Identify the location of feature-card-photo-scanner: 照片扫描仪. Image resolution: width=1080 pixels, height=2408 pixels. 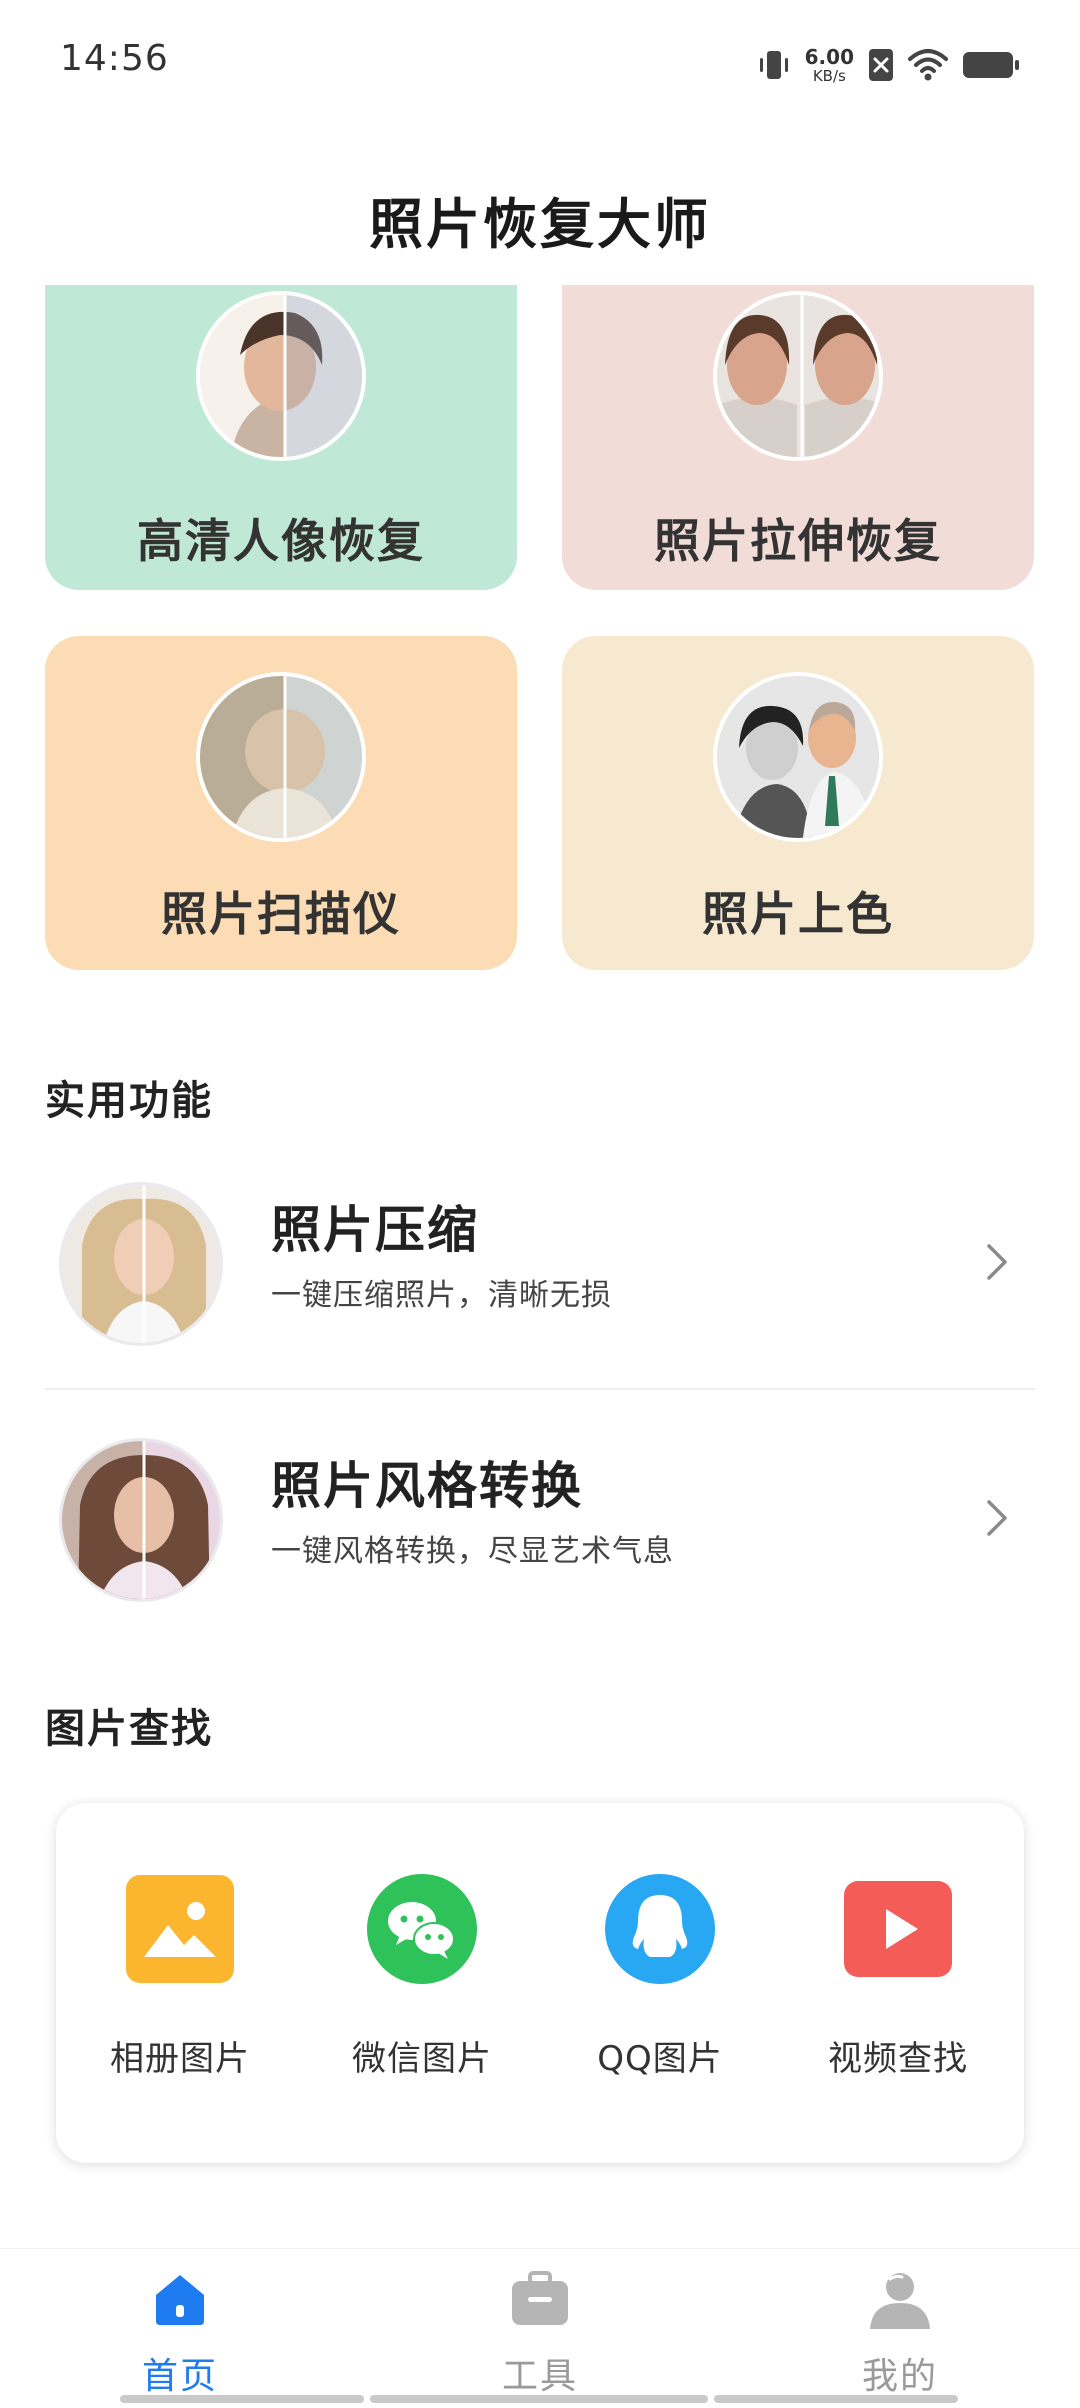
(281, 803).